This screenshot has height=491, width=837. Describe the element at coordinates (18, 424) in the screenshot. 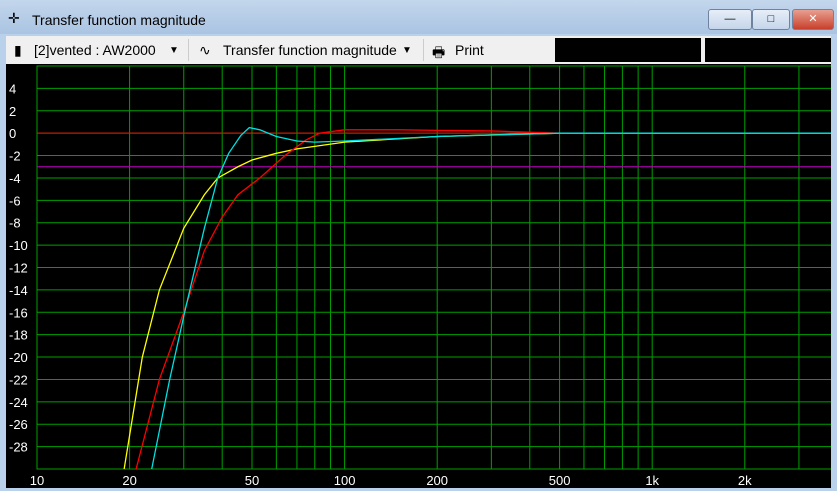

I see `y-tick-label: -26` at that location.